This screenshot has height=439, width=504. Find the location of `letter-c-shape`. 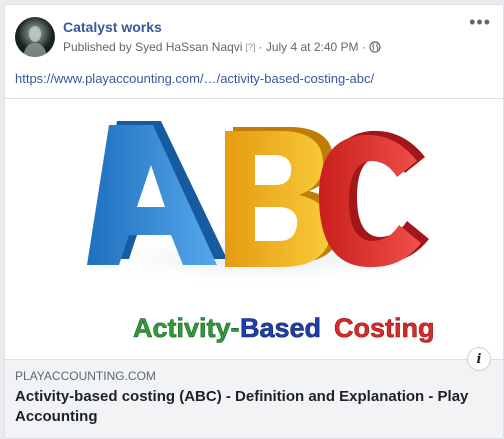

letter-c-shape is located at coordinates (373, 199).